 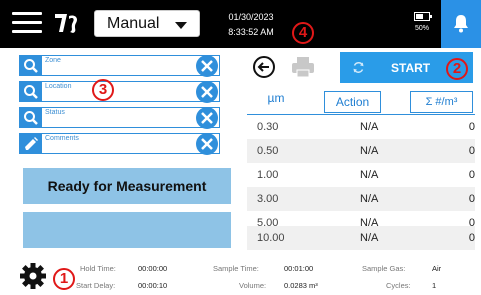 What do you see at coordinates (422, 22) in the screenshot?
I see `battery-status: 50%` at bounding box center [422, 22].